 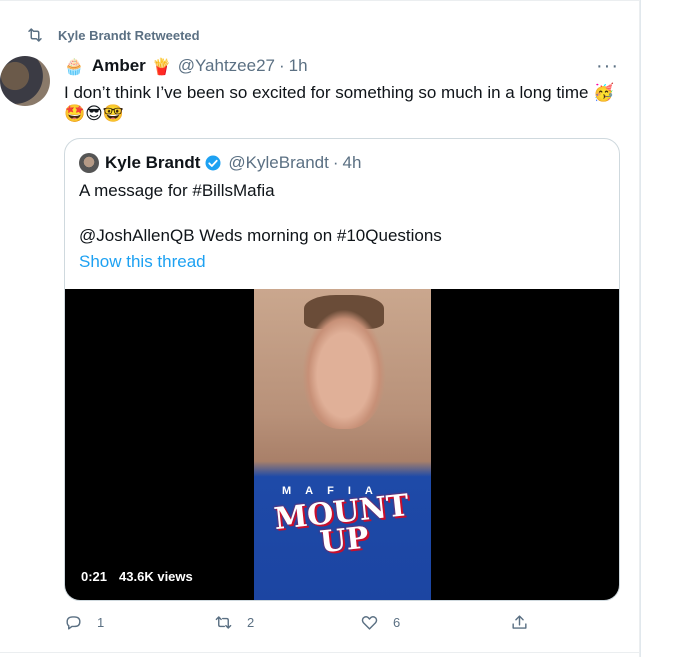 I want to click on tweet-actions: 1 2 6, so click(x=304, y=625).